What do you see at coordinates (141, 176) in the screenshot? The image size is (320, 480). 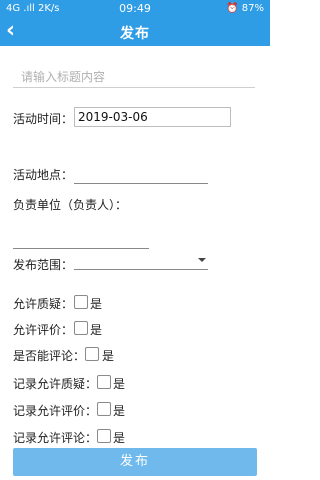 I see `activity-location-input` at bounding box center [141, 176].